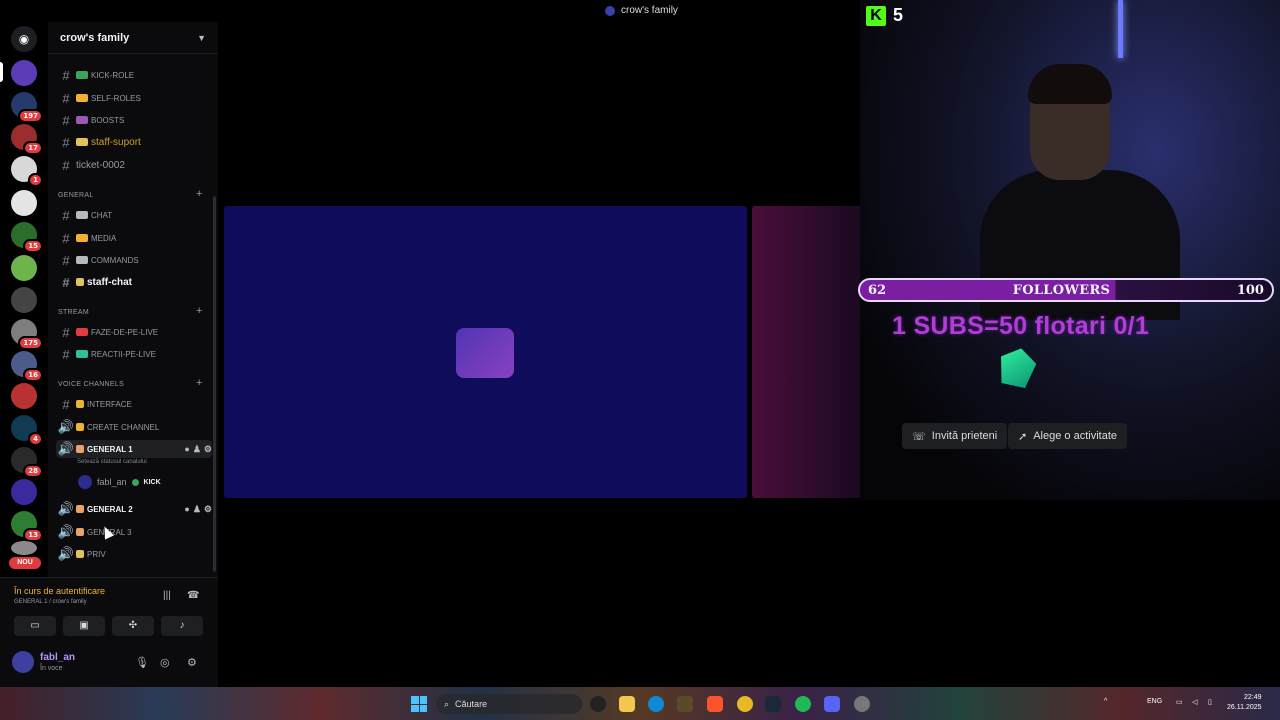  Describe the element at coordinates (1105, 701) in the screenshot. I see `chevron-up-icon: ^` at that location.